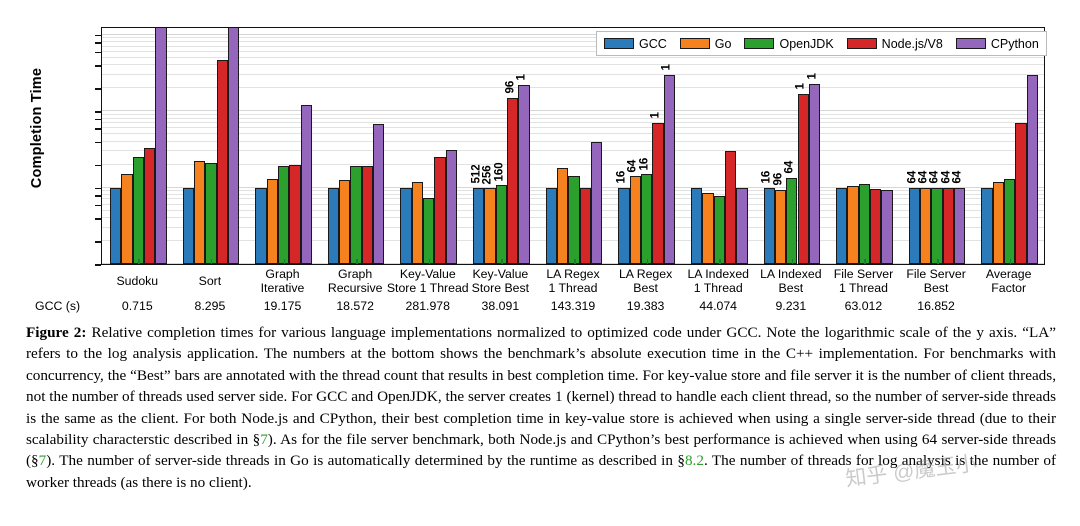 This screenshot has width=1080, height=526. Describe the element at coordinates (510, 87) in the screenshot. I see `bar-thread-count-annotation: 96` at that location.